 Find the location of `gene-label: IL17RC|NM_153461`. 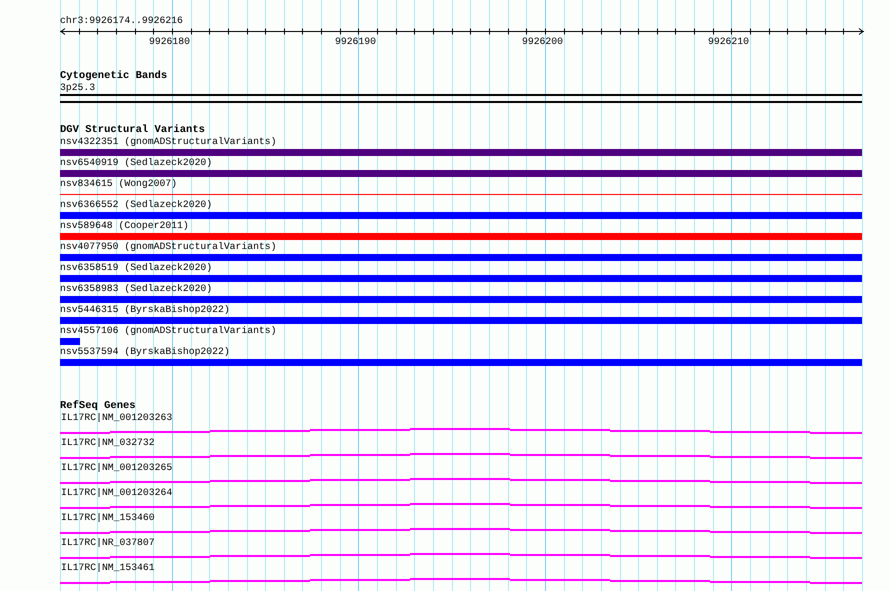

gene-label: IL17RC|NM_153461 is located at coordinates (108, 568).